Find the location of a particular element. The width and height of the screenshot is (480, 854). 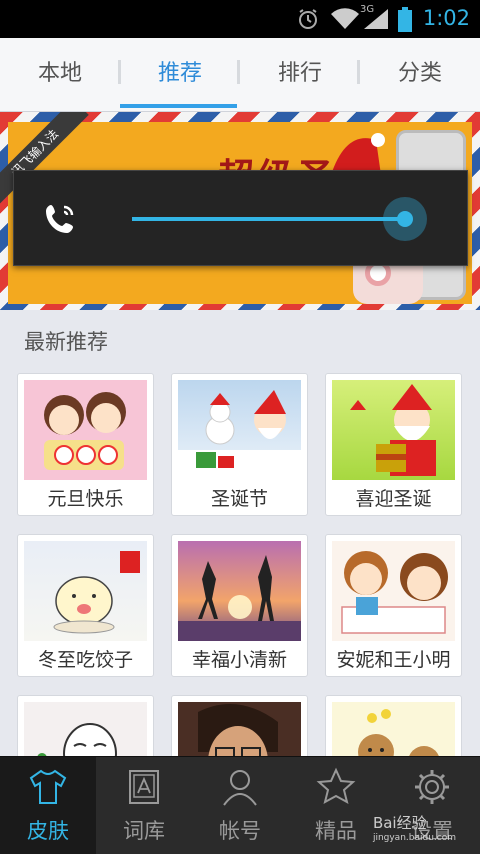

volume-slider-thumb-dot is located at coordinates (404, 219).